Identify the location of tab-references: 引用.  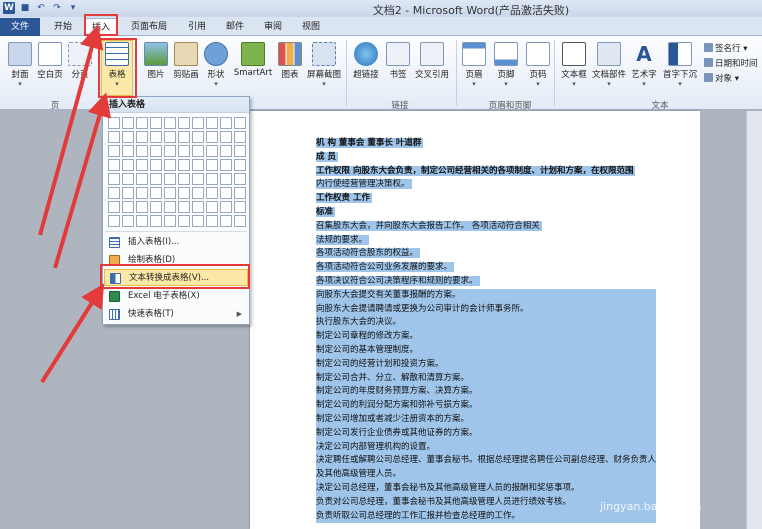
(197, 27).